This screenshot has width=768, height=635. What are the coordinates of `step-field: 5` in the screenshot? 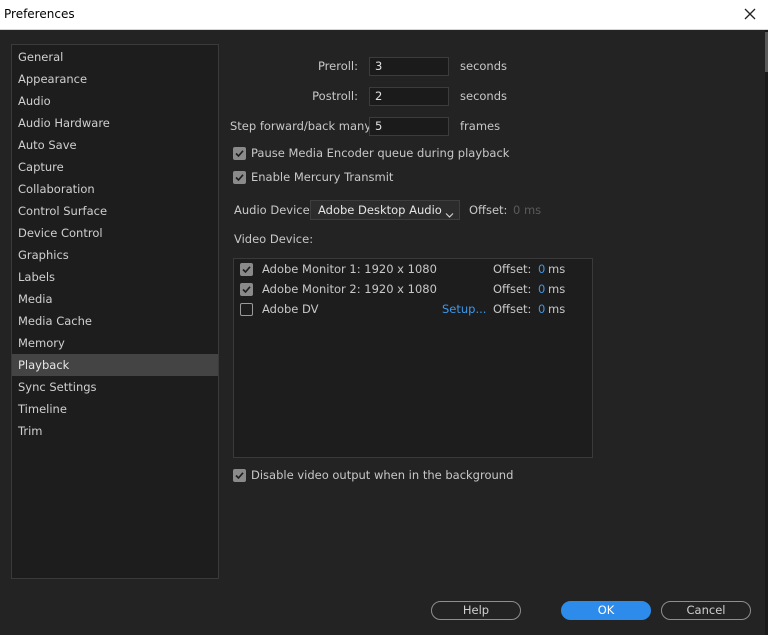 It's located at (409, 126).